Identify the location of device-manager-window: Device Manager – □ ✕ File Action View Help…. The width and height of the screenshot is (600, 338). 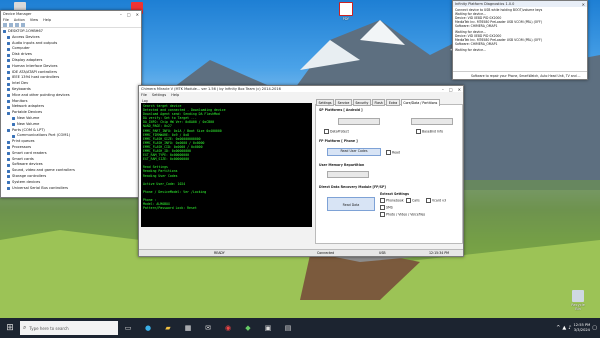
(71, 104).